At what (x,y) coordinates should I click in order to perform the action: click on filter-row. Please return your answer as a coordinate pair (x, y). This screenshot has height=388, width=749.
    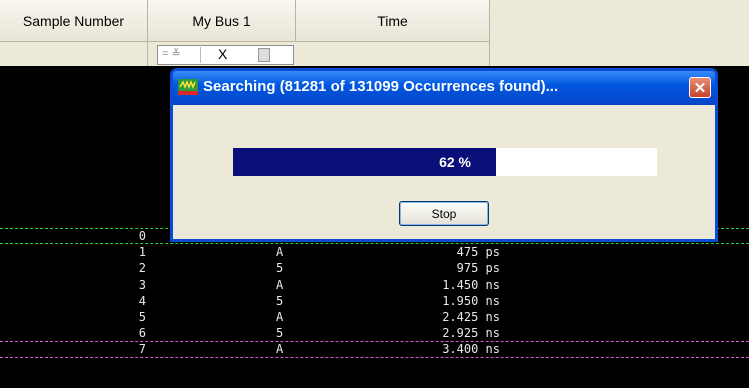
    Looking at the image, I should click on (374, 54).